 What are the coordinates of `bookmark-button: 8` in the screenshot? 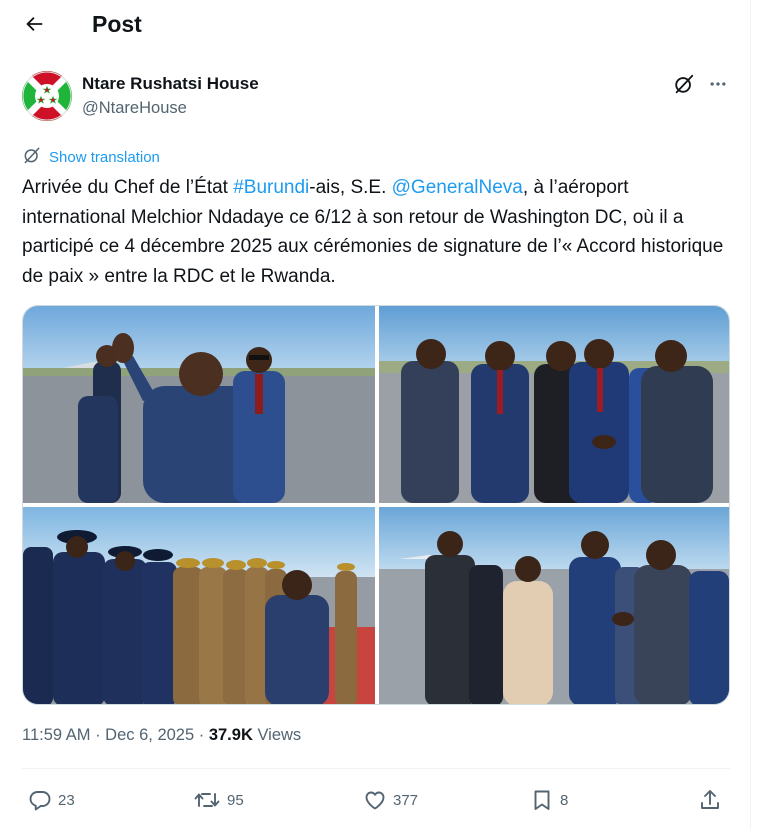 It's located at (549, 800).